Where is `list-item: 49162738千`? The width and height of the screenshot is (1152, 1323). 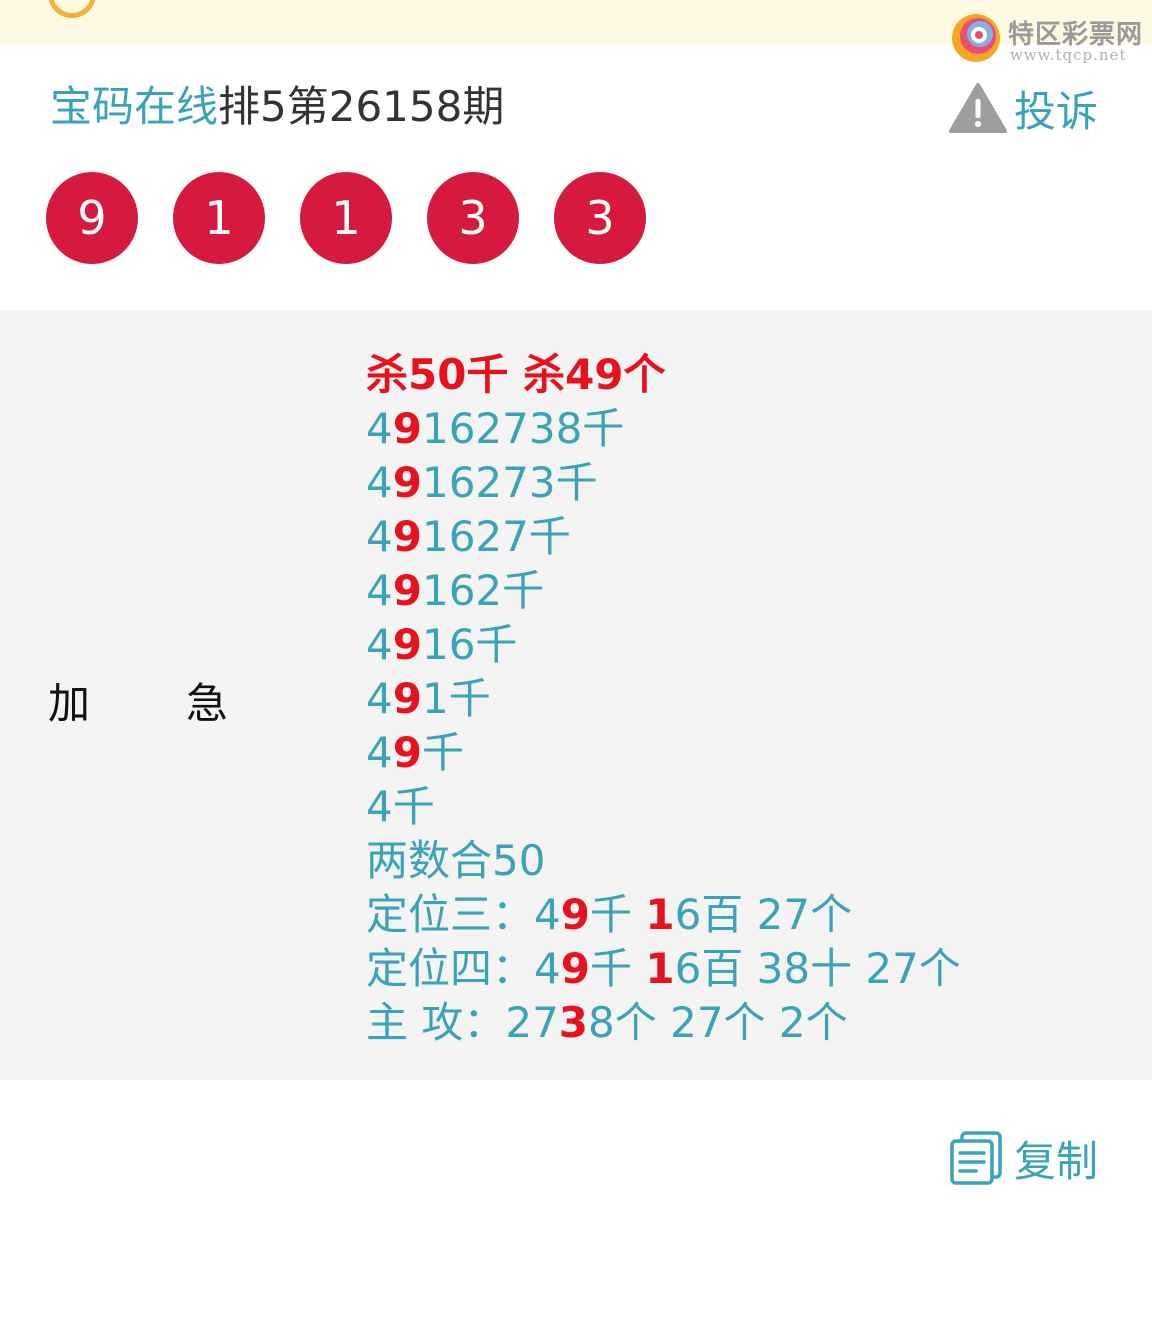
list-item: 49162738千 is located at coordinates (495, 428).